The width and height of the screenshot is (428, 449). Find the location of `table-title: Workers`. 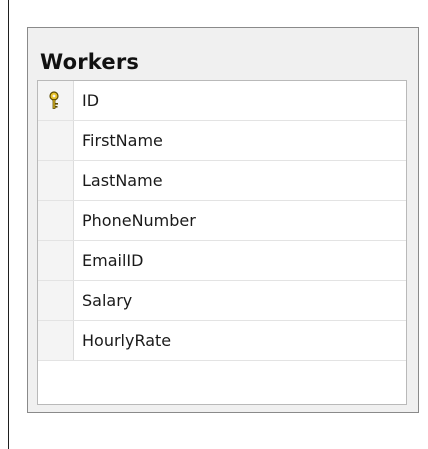

table-title: Workers is located at coordinates (90, 62).